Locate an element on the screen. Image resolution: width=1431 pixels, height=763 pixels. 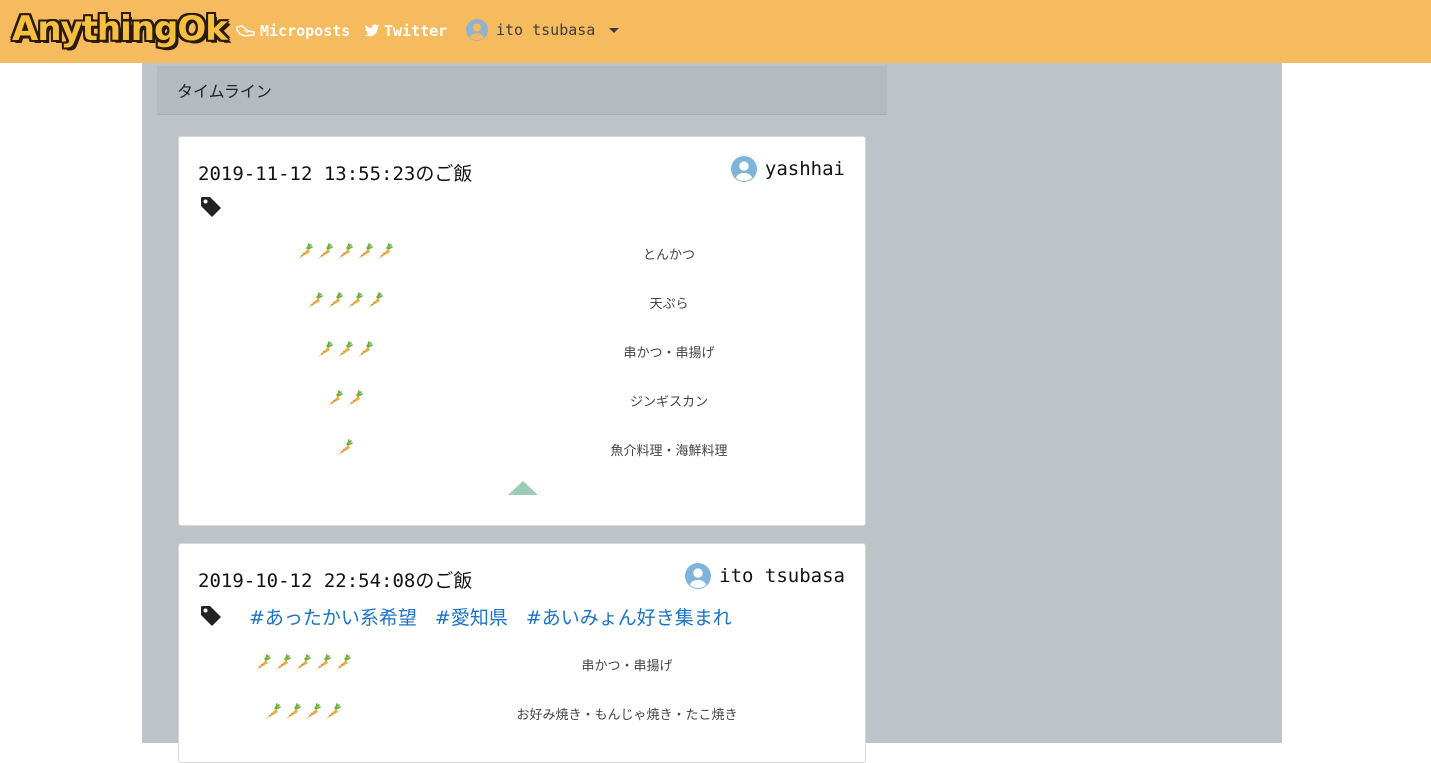
dish-name: お好み焼き・もんじゃ焼き・たこ焼き is located at coordinates (627, 715).